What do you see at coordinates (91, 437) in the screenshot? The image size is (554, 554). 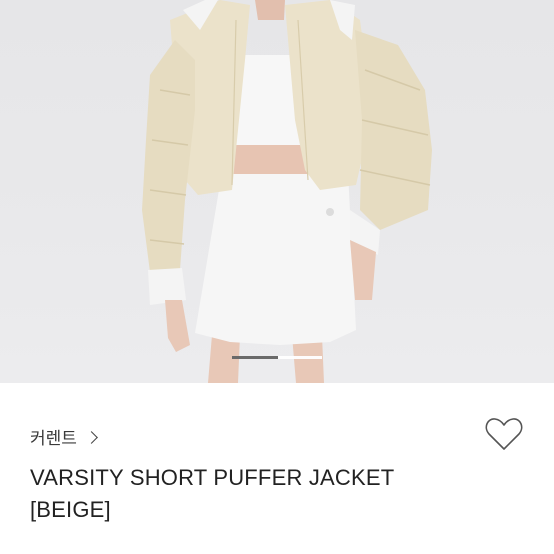 I see `chevron-right-icon` at bounding box center [91, 437].